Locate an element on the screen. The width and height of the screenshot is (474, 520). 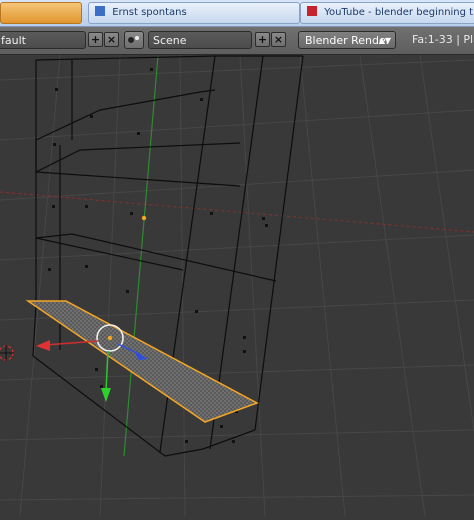
stats-text: Fa:1-33 | Plane is located at coordinates (443, 39).